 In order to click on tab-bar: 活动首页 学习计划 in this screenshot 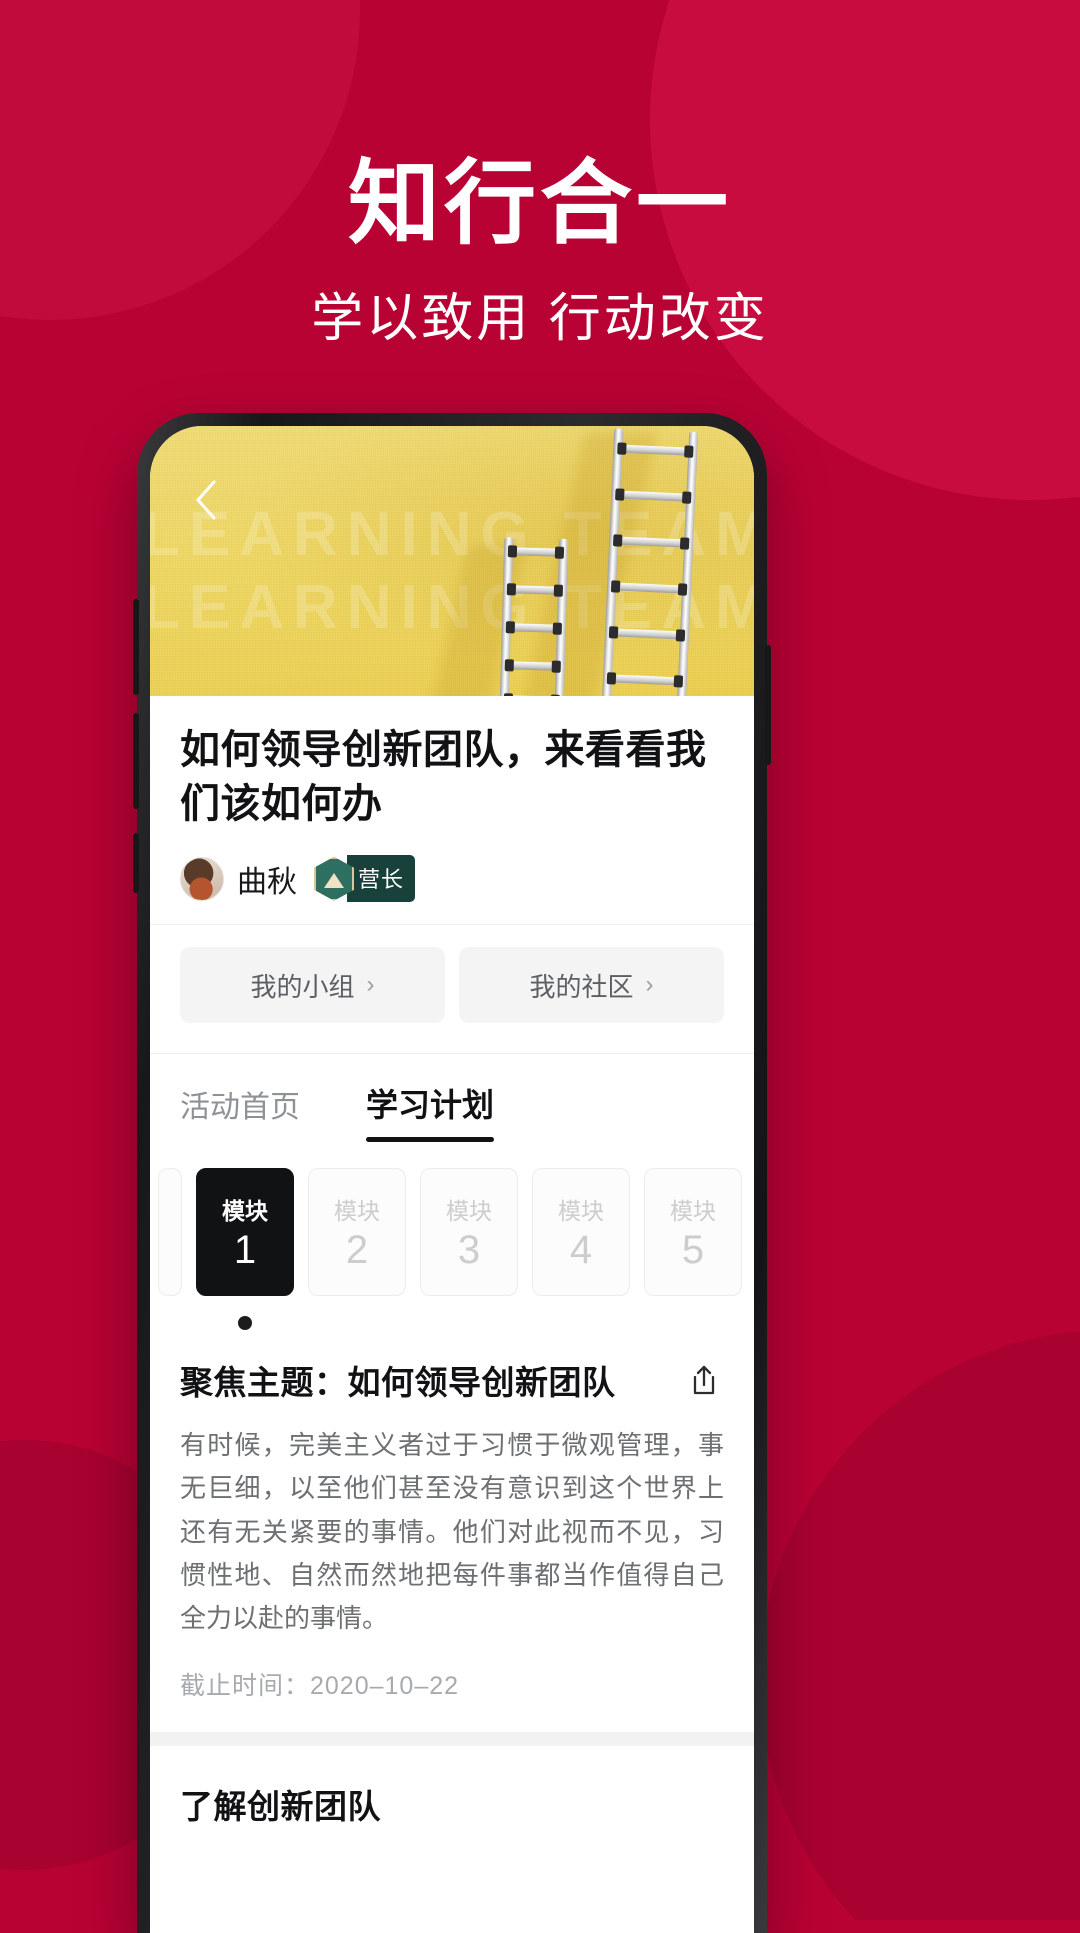, I will do `click(452, 1098)`.